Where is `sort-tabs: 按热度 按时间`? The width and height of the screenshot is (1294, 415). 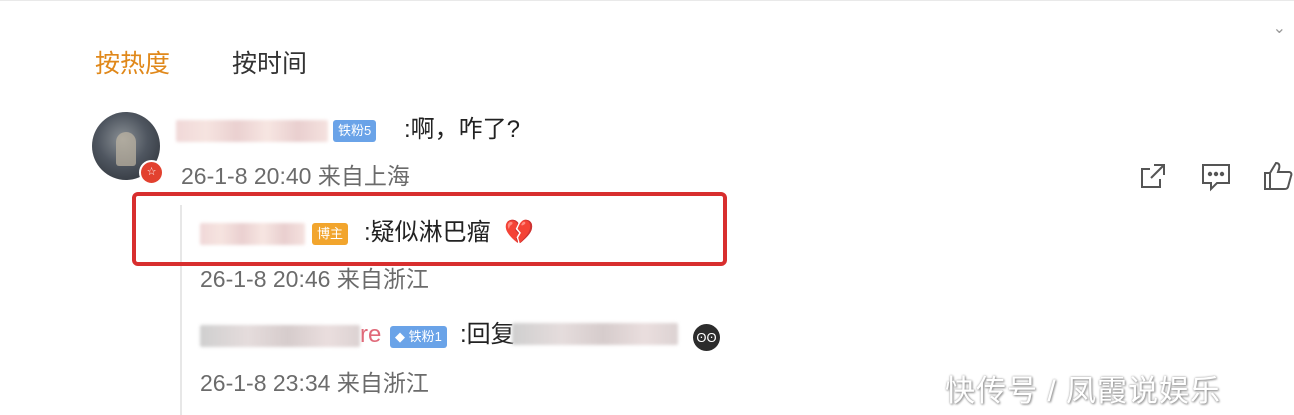
sort-tabs: 按热度 按时间 is located at coordinates (232, 62).